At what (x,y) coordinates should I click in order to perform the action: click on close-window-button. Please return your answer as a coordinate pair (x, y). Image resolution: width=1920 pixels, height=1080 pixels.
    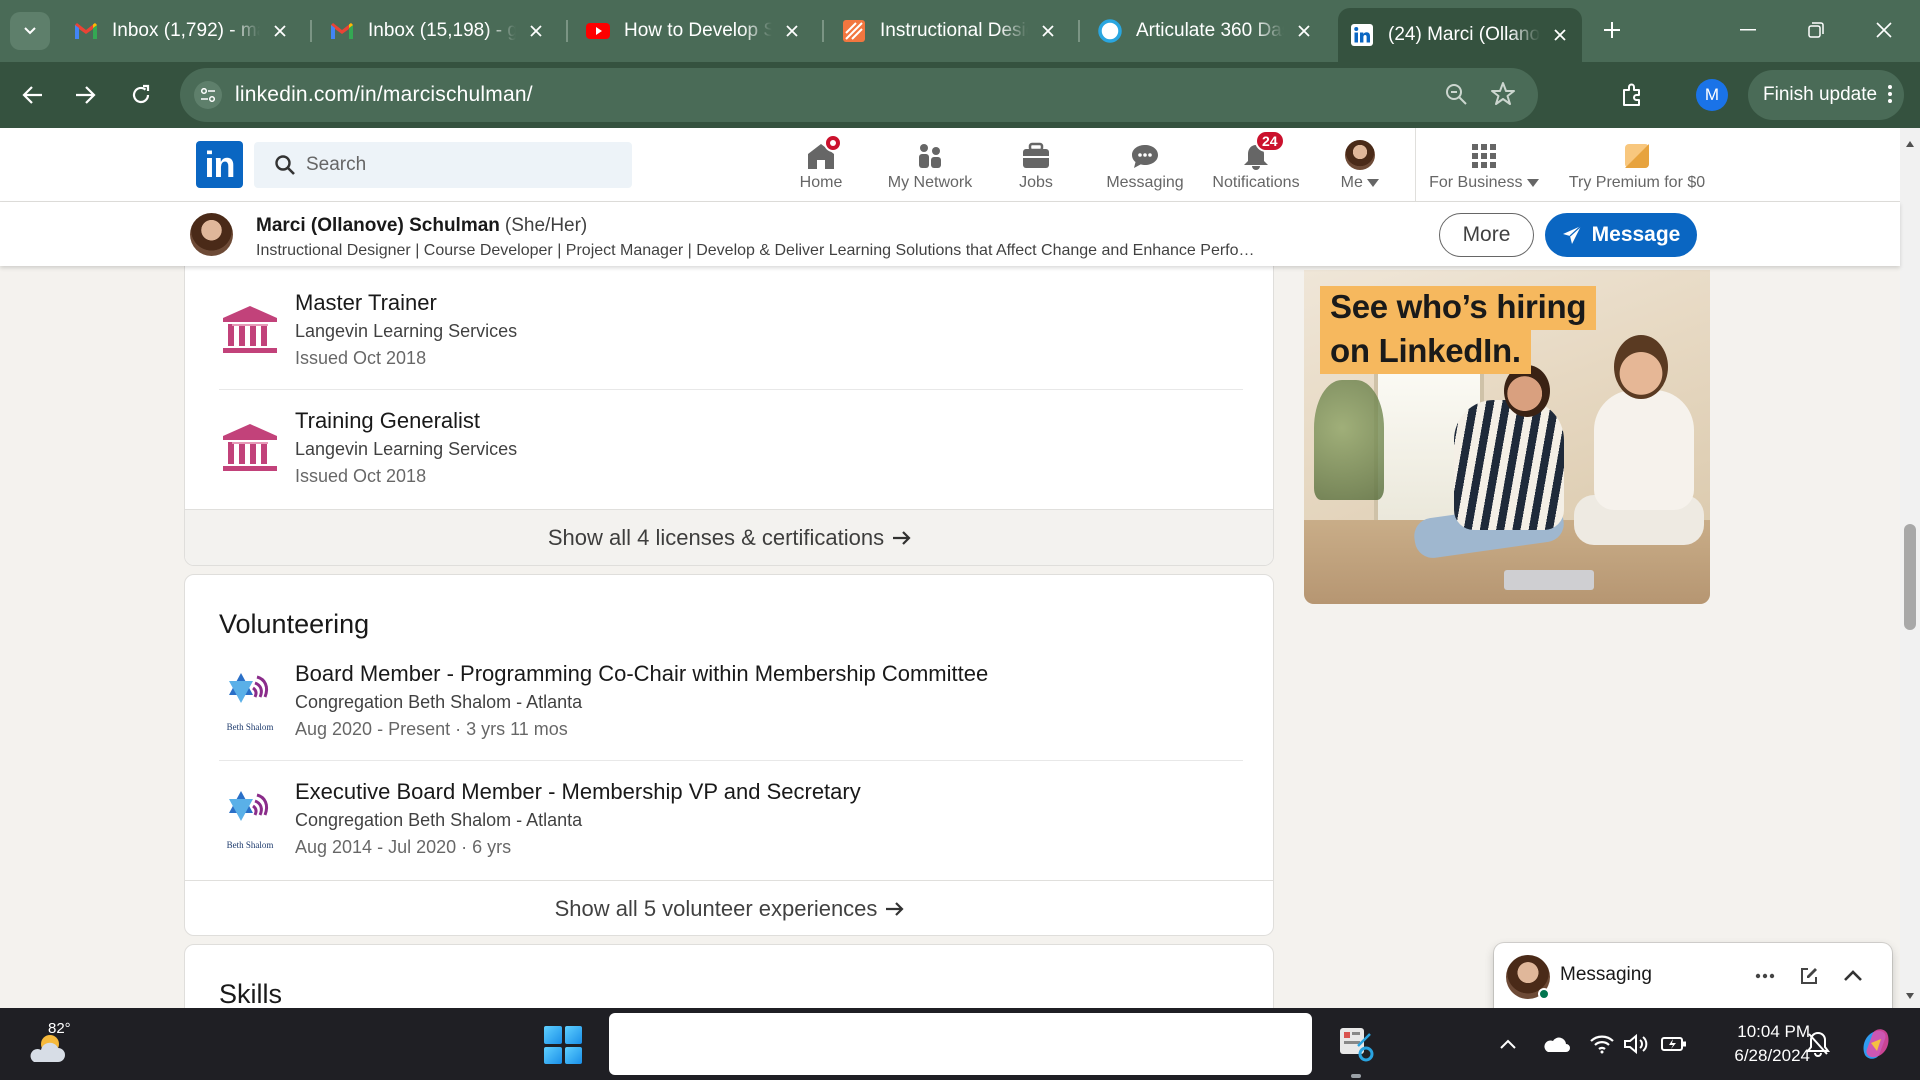
    Looking at the image, I should click on (1884, 30).